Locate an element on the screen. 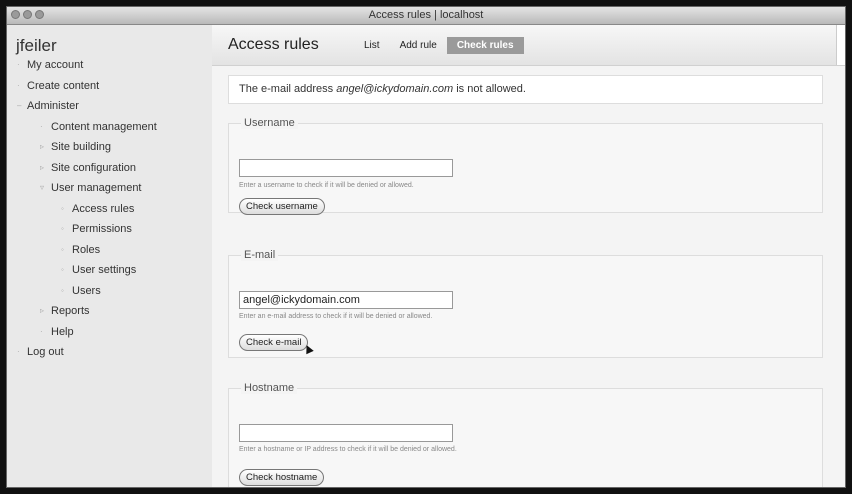 The width and height of the screenshot is (852, 494). sidebar-item-content-management: · Content management is located at coordinates (109, 127).